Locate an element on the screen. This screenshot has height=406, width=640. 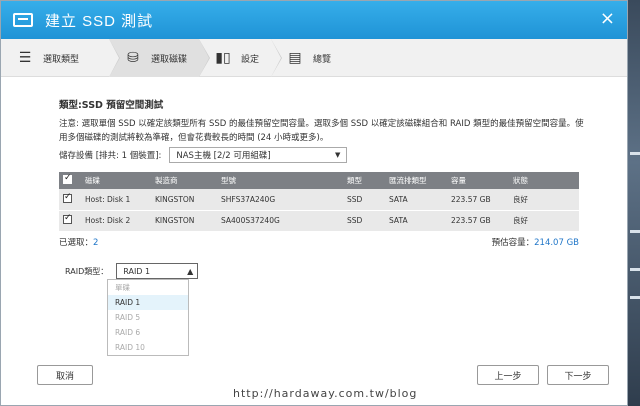
raid-option-single: 單碟 is located at coordinates (122, 287).